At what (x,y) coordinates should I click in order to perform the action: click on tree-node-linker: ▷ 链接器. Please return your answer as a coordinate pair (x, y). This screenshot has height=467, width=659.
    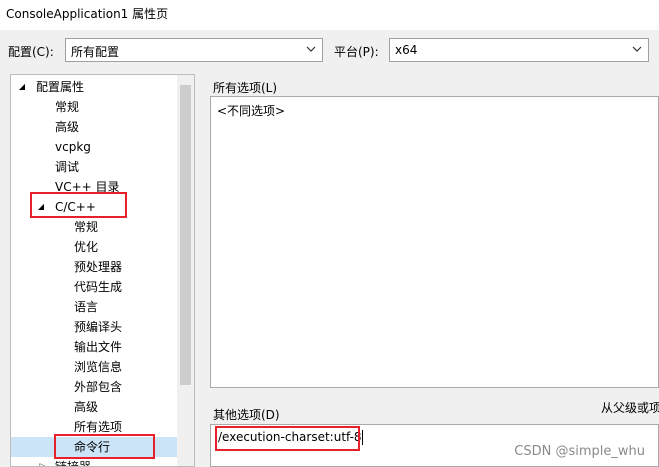
    Looking at the image, I should click on (94, 461).